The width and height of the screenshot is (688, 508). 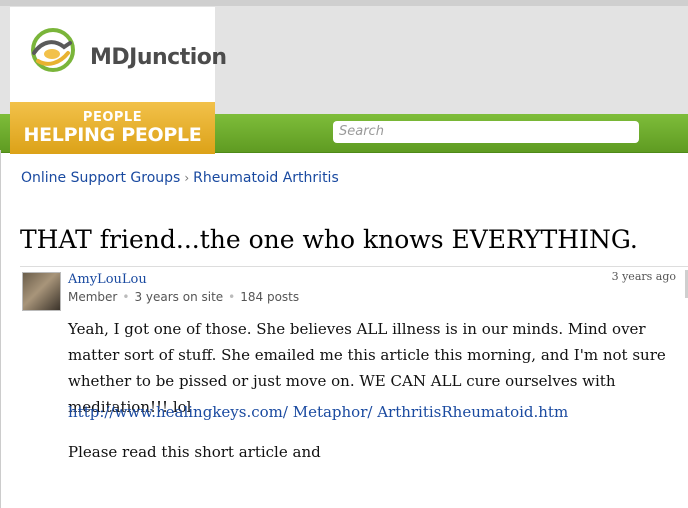 What do you see at coordinates (0, 329) in the screenshot?
I see `page-border` at bounding box center [0, 329].